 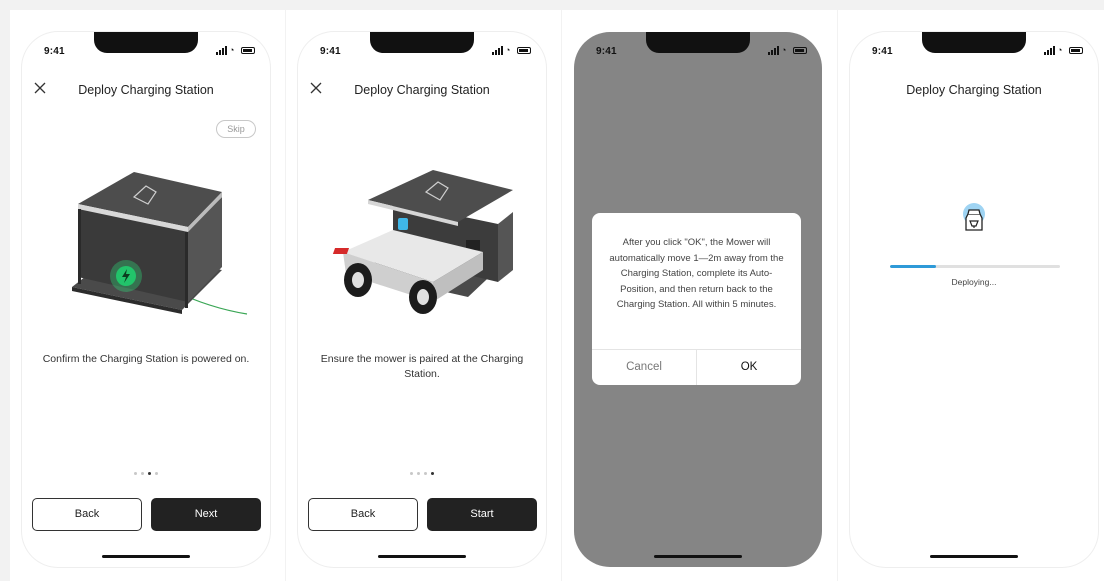 I want to click on charging-station-icon, so click(x=974, y=217).